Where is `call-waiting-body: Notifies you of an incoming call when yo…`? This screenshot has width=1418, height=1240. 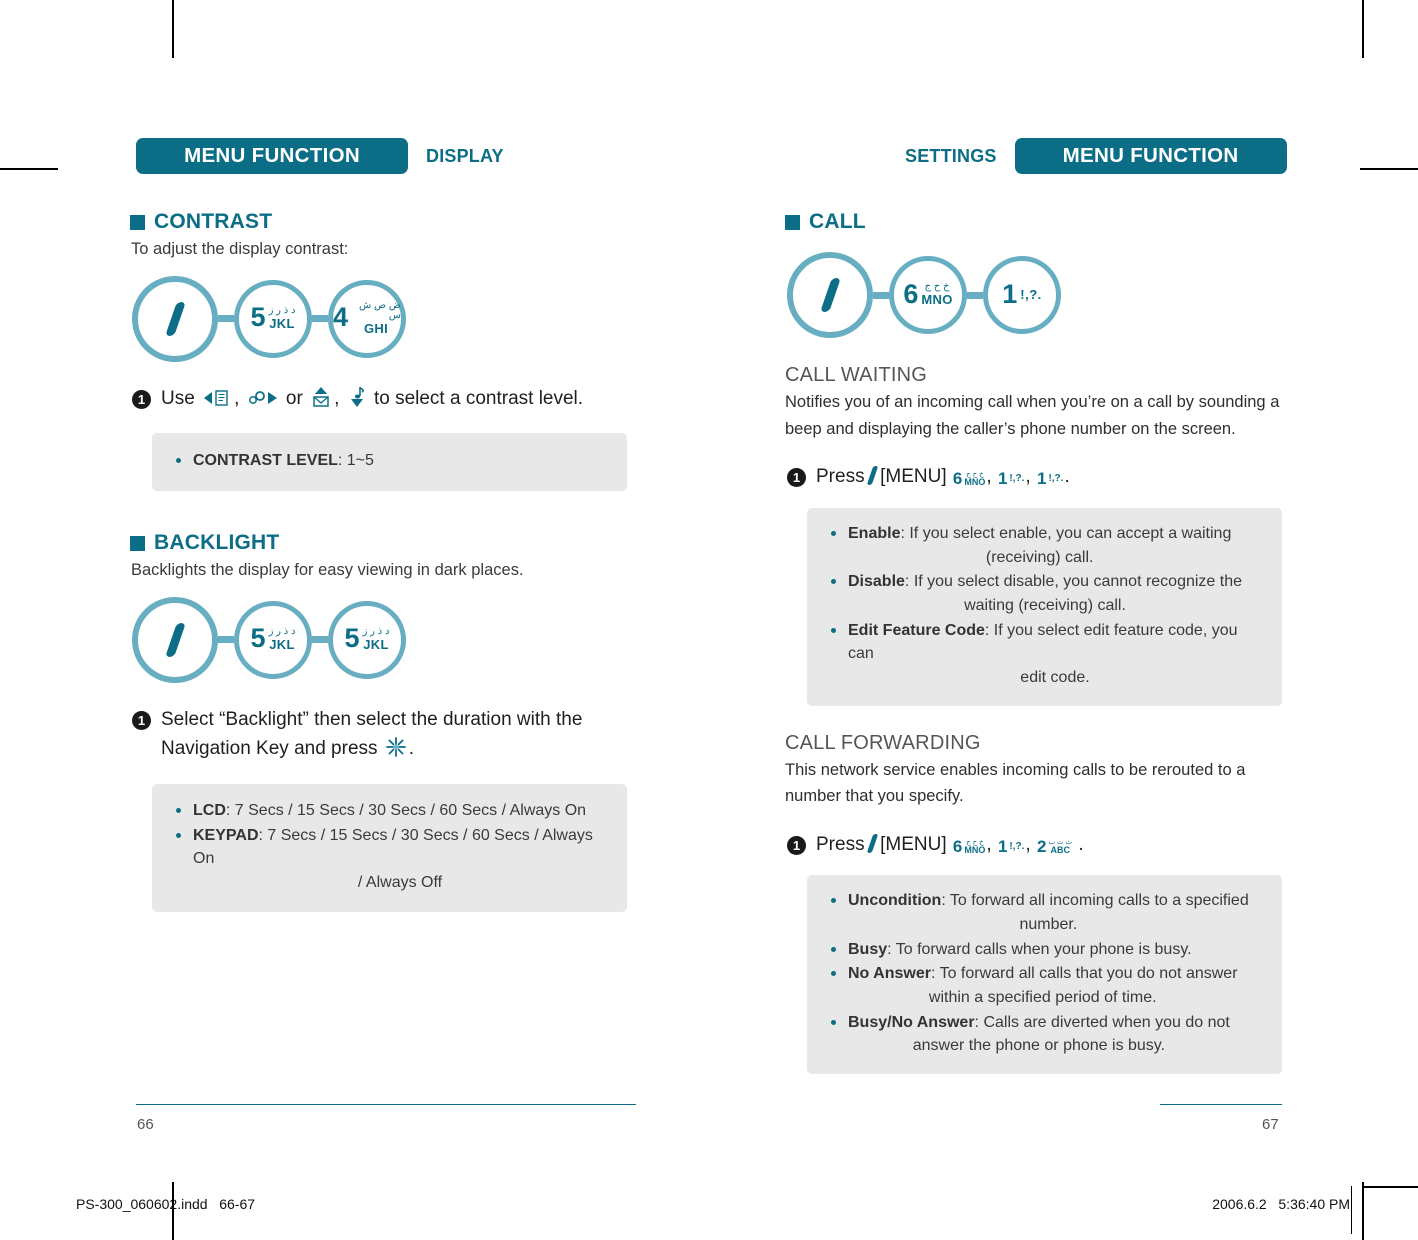 call-waiting-body: Notifies you of an incoming call when yo… is located at coordinates (1032, 415).